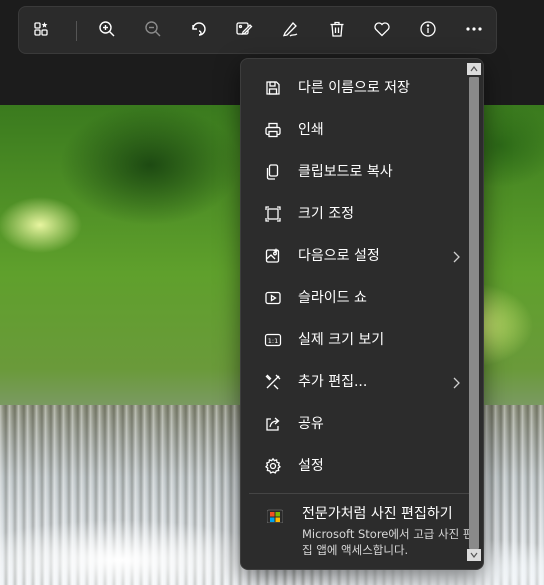 The image size is (544, 585). I want to click on edit-image-button, so click(244, 31).